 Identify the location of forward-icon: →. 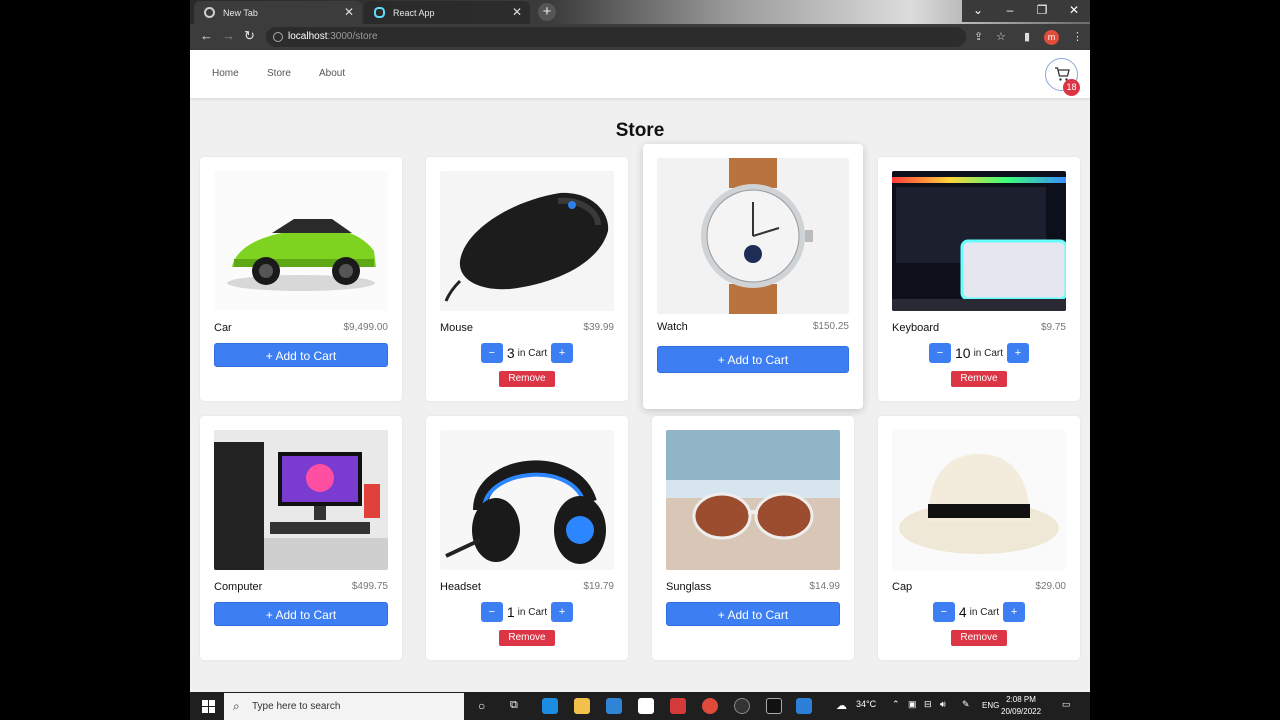
(228, 35).